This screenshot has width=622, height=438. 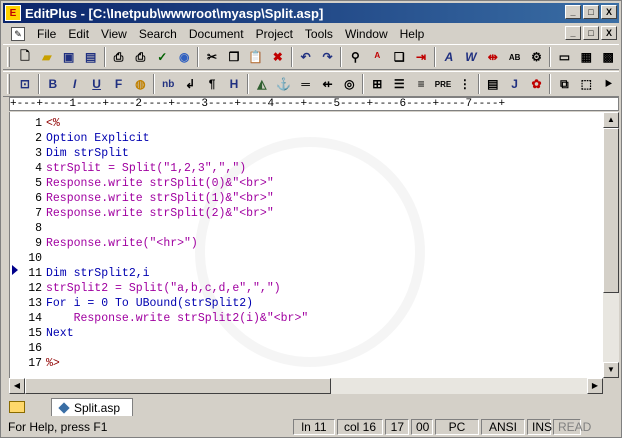 I want to click on horizontal-scrollbar: ◀ ▶, so click(x=306, y=386).